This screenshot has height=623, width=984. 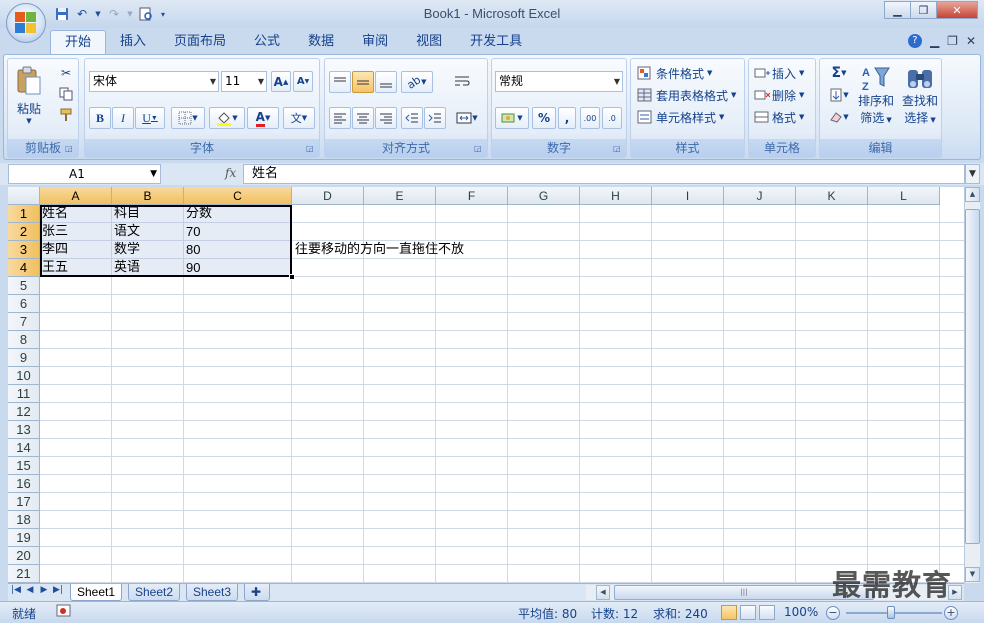 What do you see at coordinates (24, 430) in the screenshot?
I see `row-header-13: 13` at bounding box center [24, 430].